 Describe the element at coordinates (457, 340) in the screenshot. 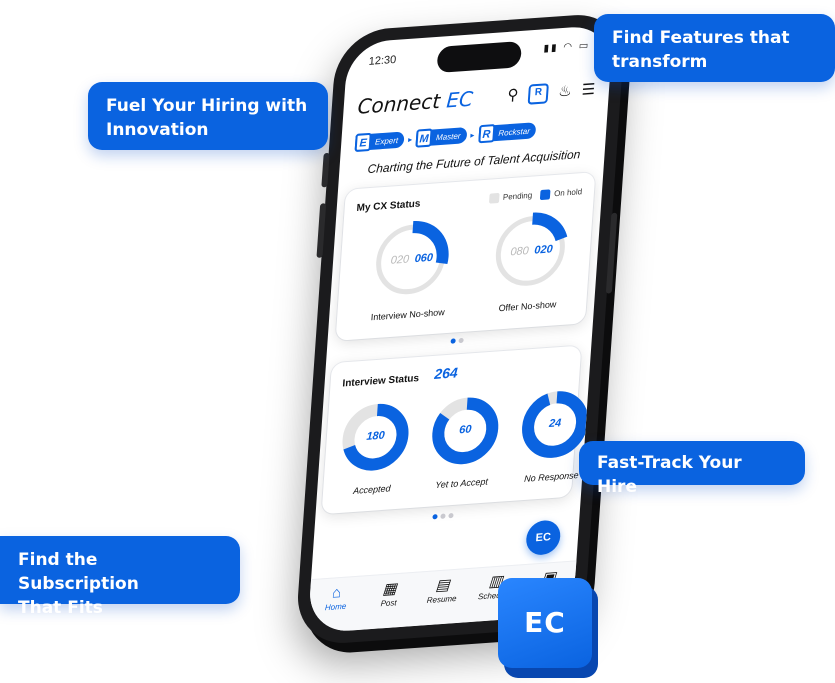

I see `cx-pager` at that location.